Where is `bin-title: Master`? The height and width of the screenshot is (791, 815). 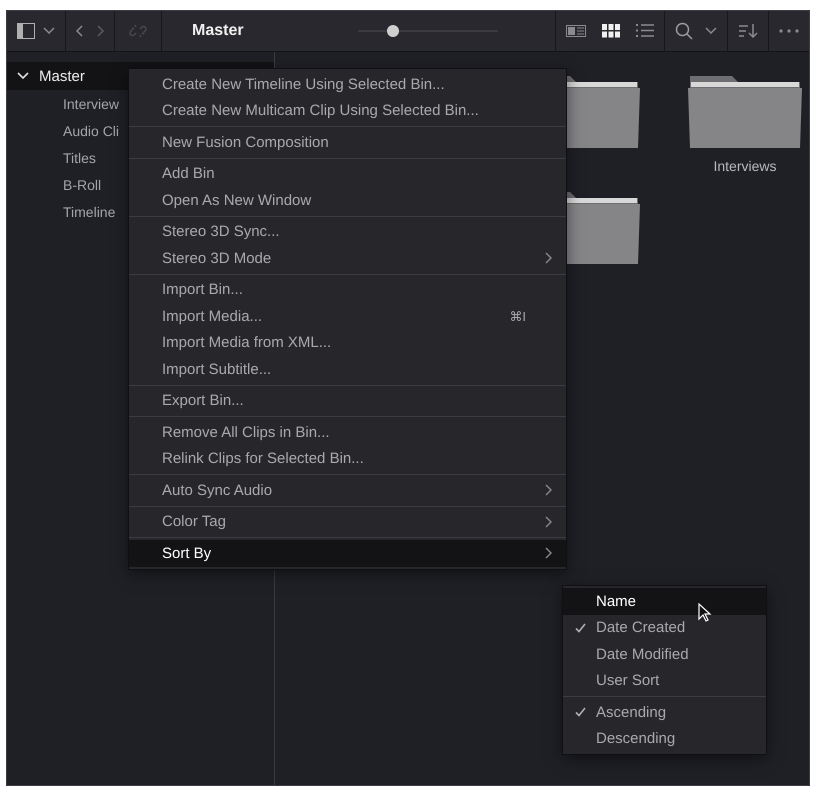
bin-title: Master is located at coordinates (218, 31).